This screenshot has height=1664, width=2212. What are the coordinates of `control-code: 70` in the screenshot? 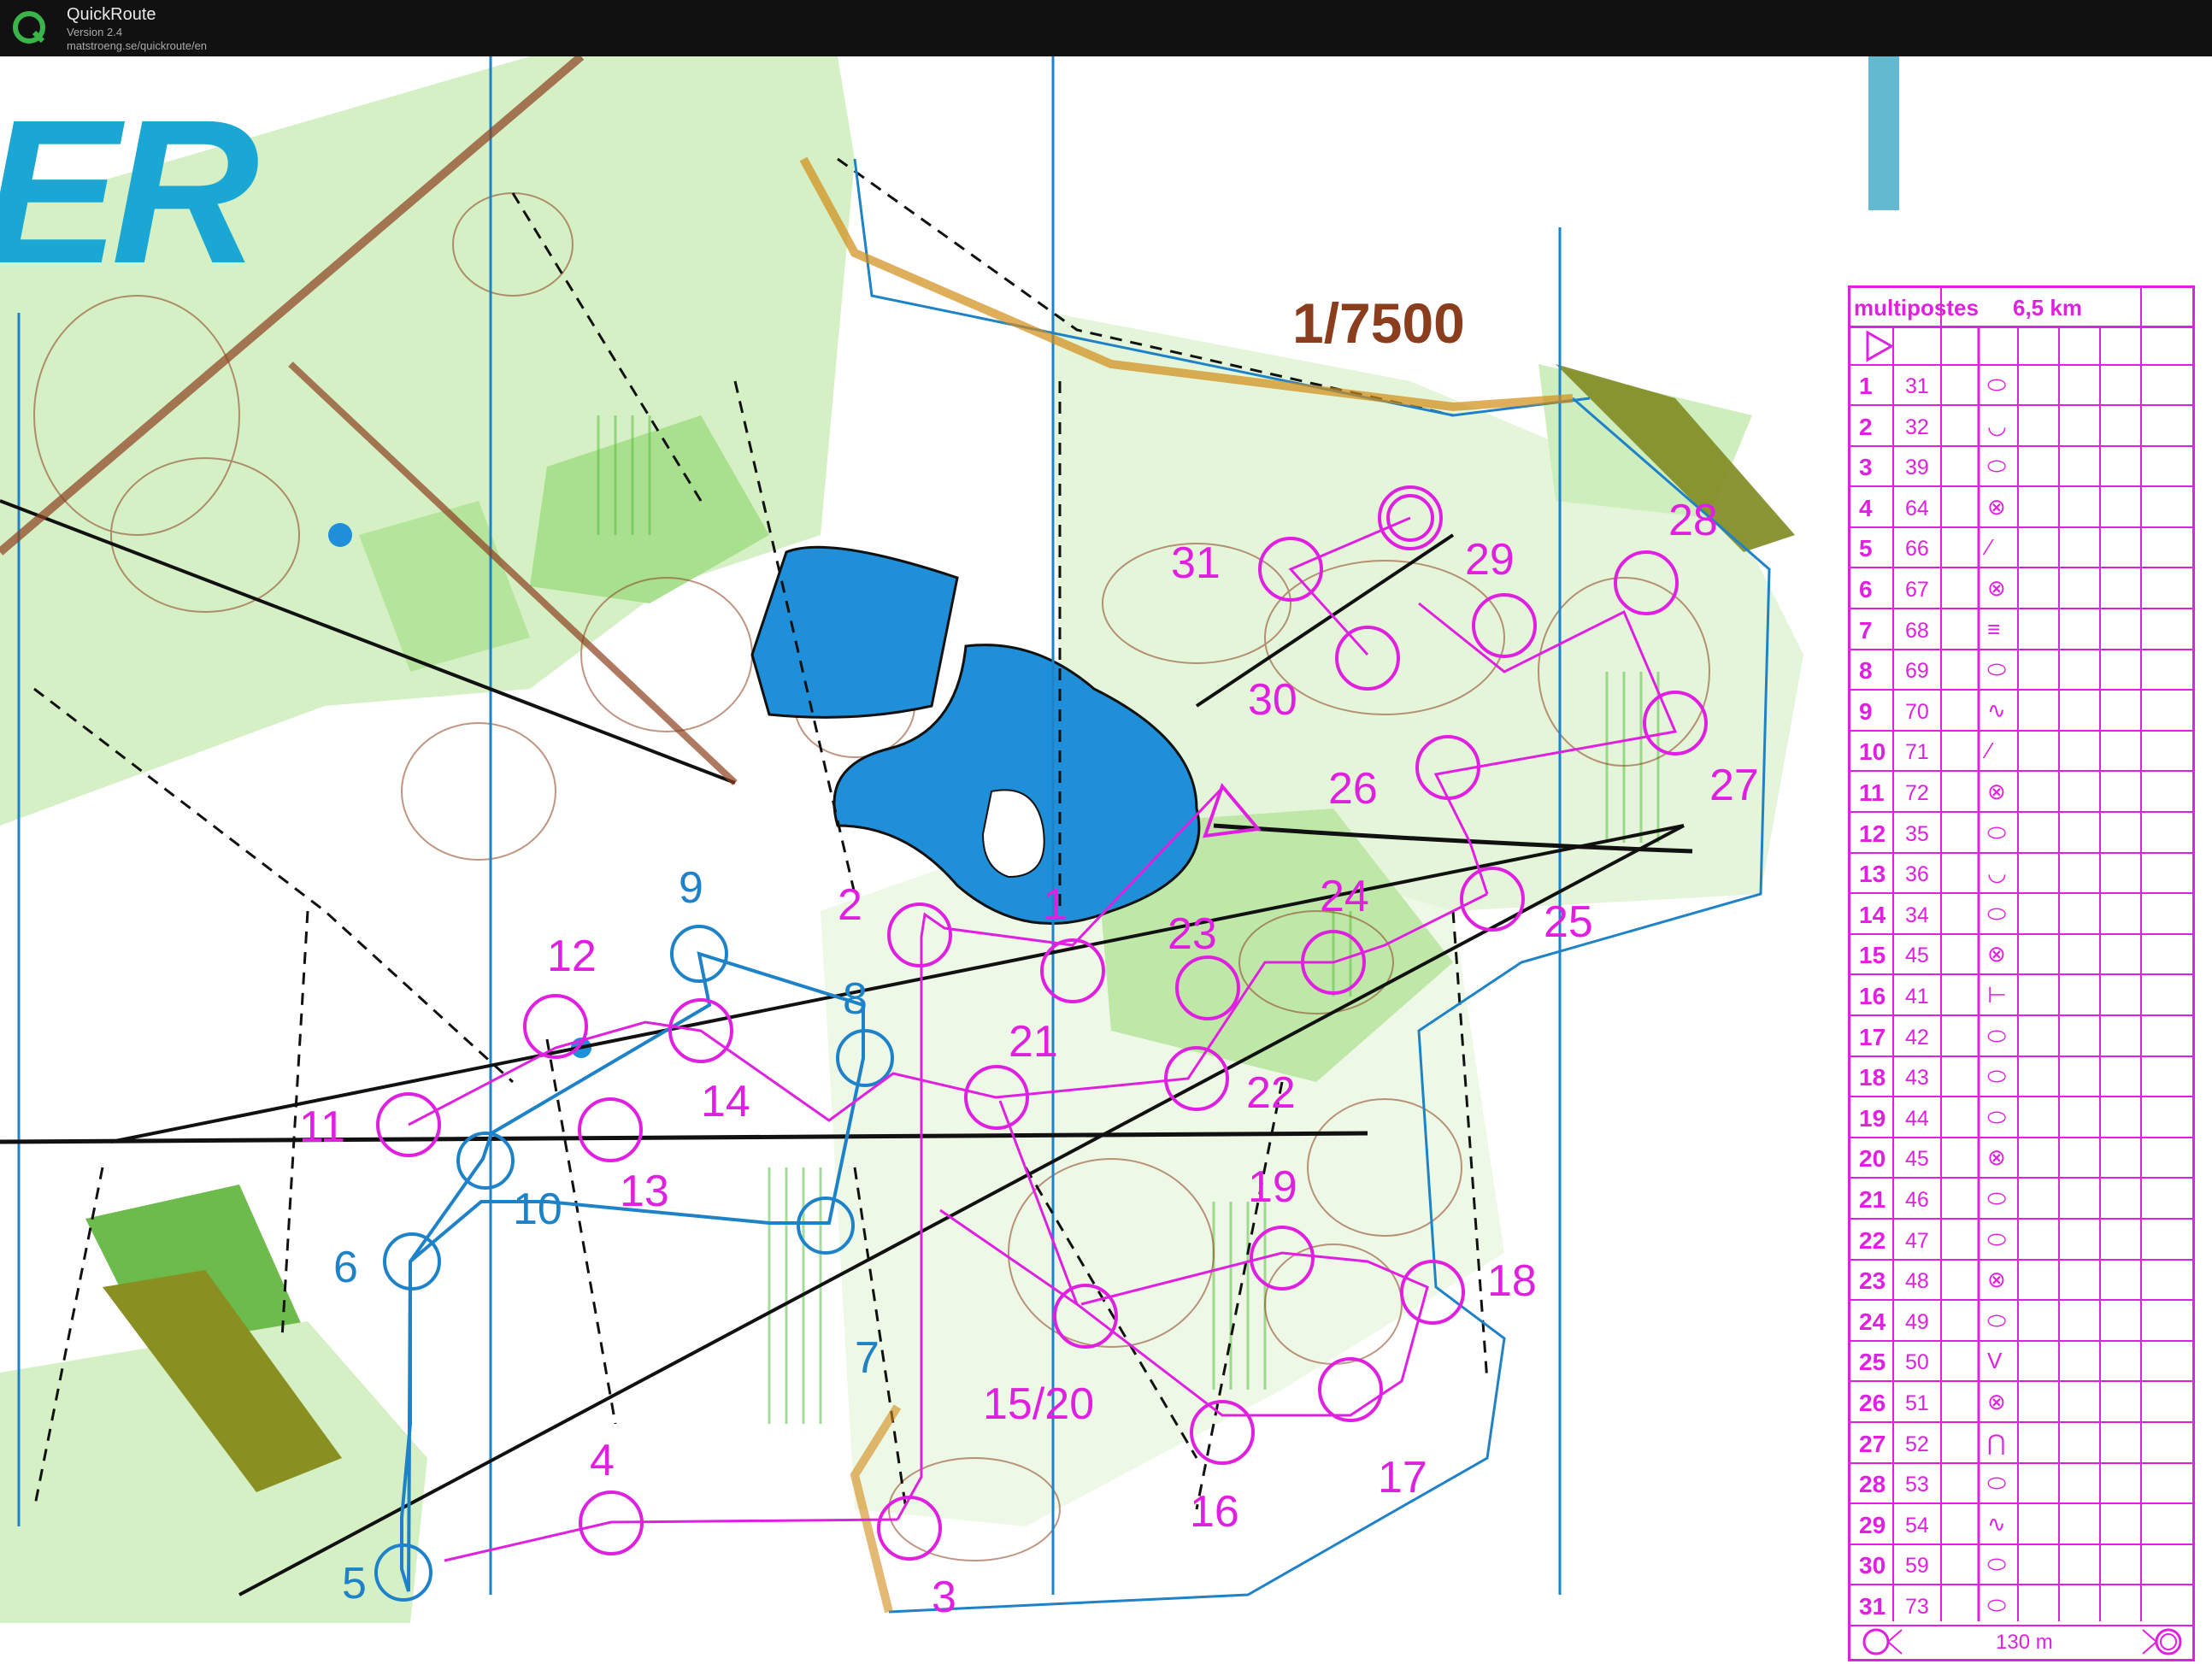 It's located at (1917, 711).